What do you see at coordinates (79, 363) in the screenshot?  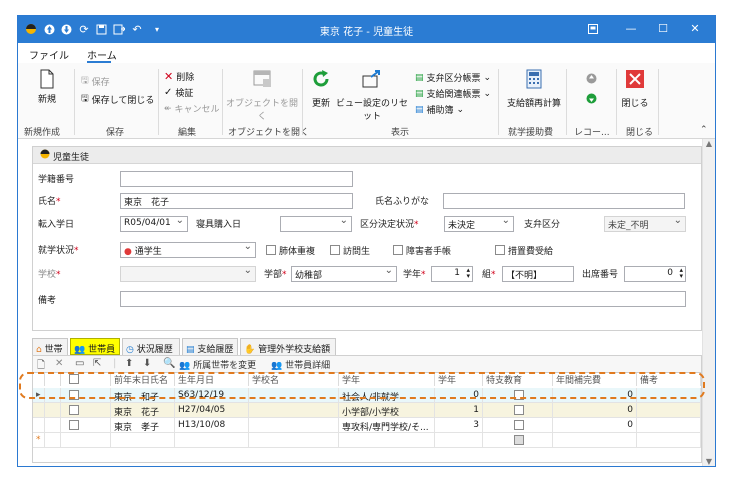 I see `save-row-icon: ▭` at bounding box center [79, 363].